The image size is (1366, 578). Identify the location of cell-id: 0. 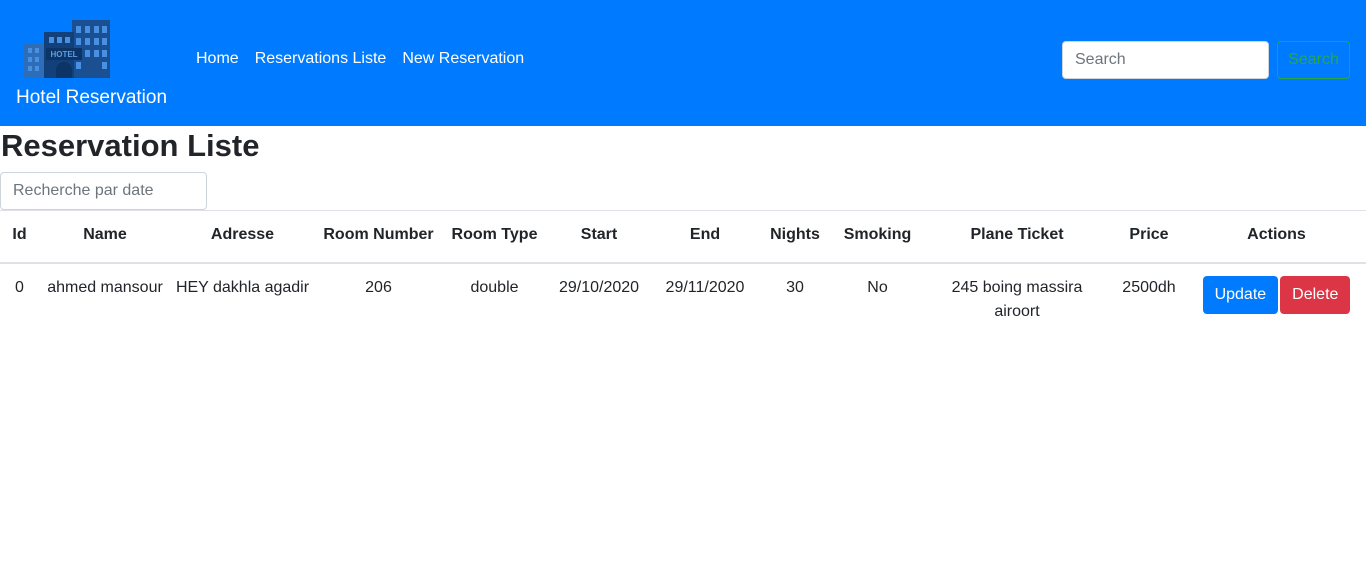
(19, 287).